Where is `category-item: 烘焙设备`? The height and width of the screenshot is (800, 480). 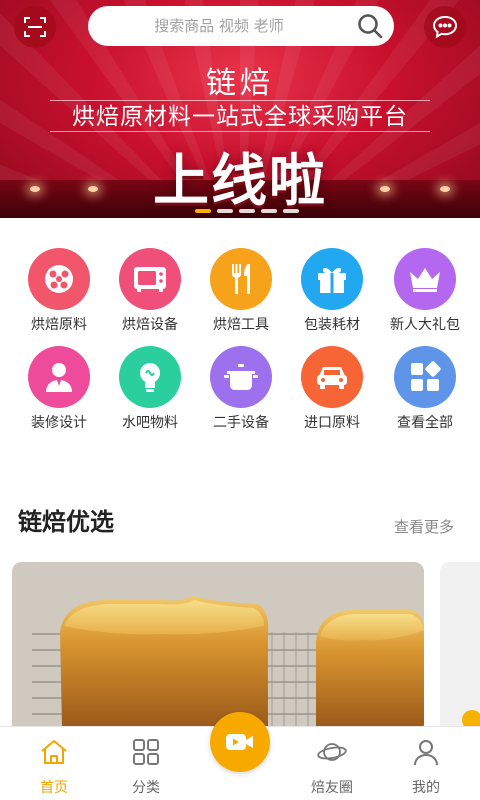 category-item: 烘焙设备 is located at coordinates (150, 291).